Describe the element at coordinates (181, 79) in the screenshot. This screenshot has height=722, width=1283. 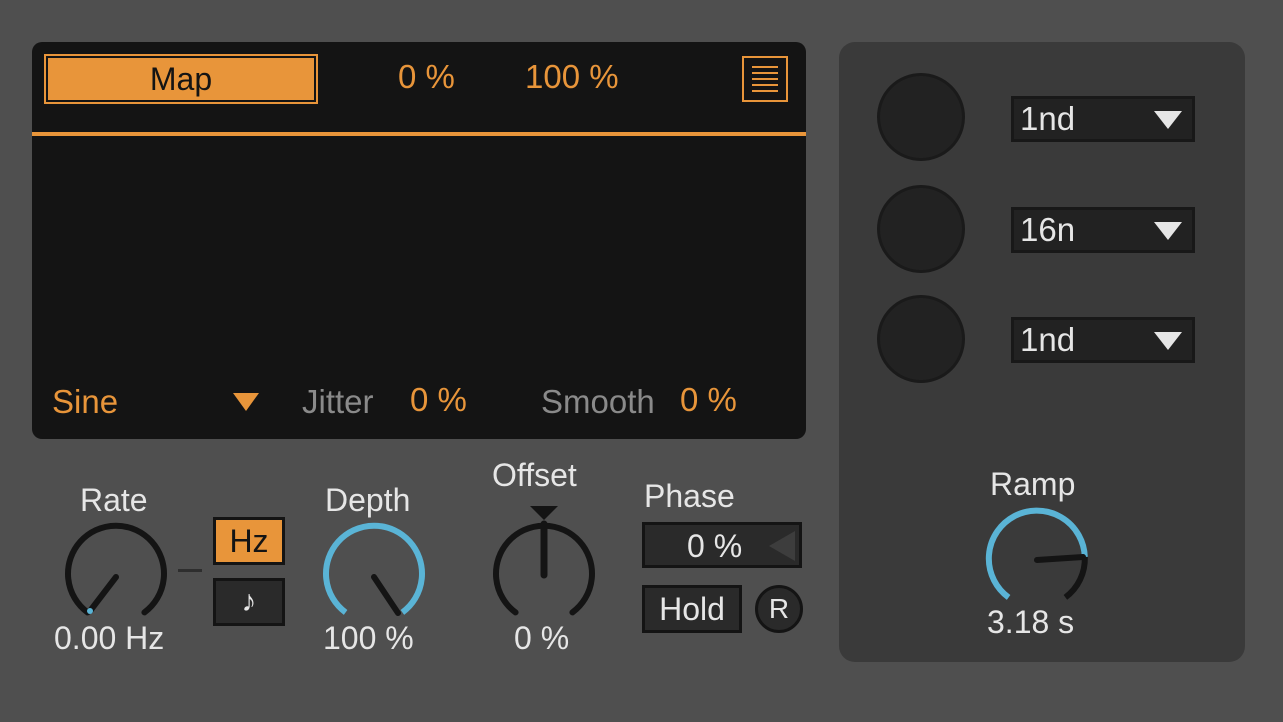
I see `map-button: Map` at that location.